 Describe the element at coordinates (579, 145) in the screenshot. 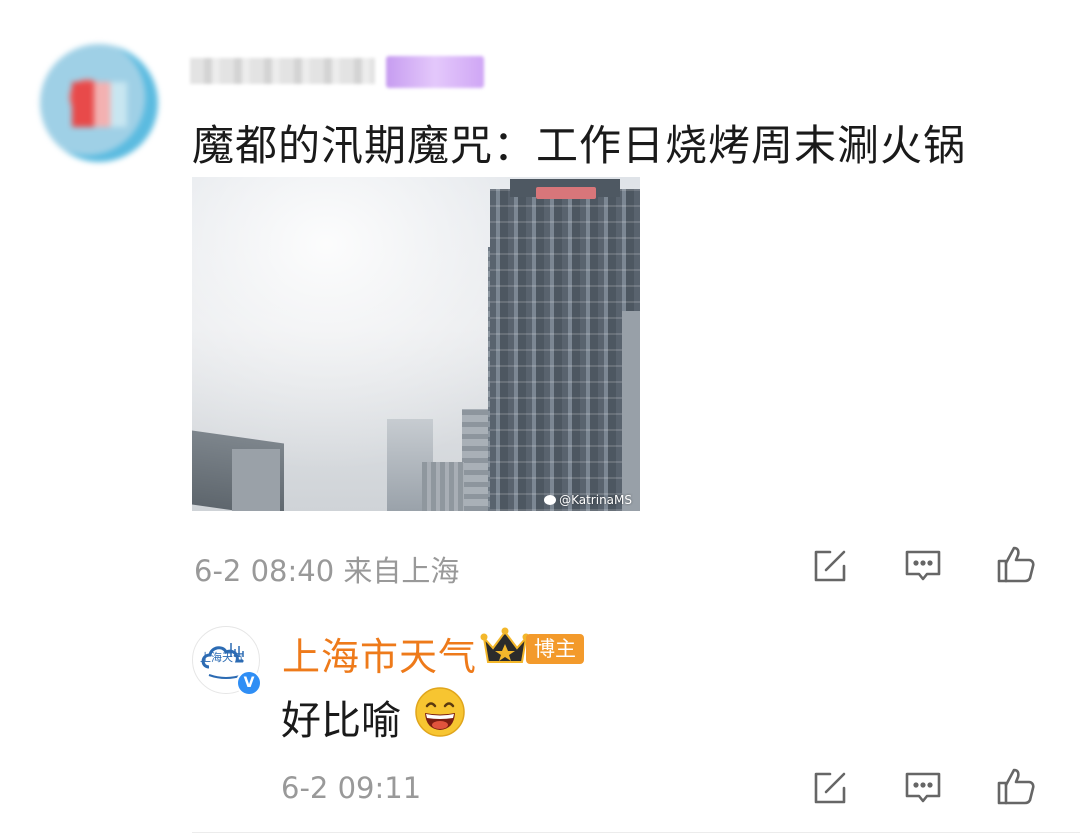

I see `post-text: 魔都的汛期魔咒：工作日烧烤周末涮火锅` at that location.